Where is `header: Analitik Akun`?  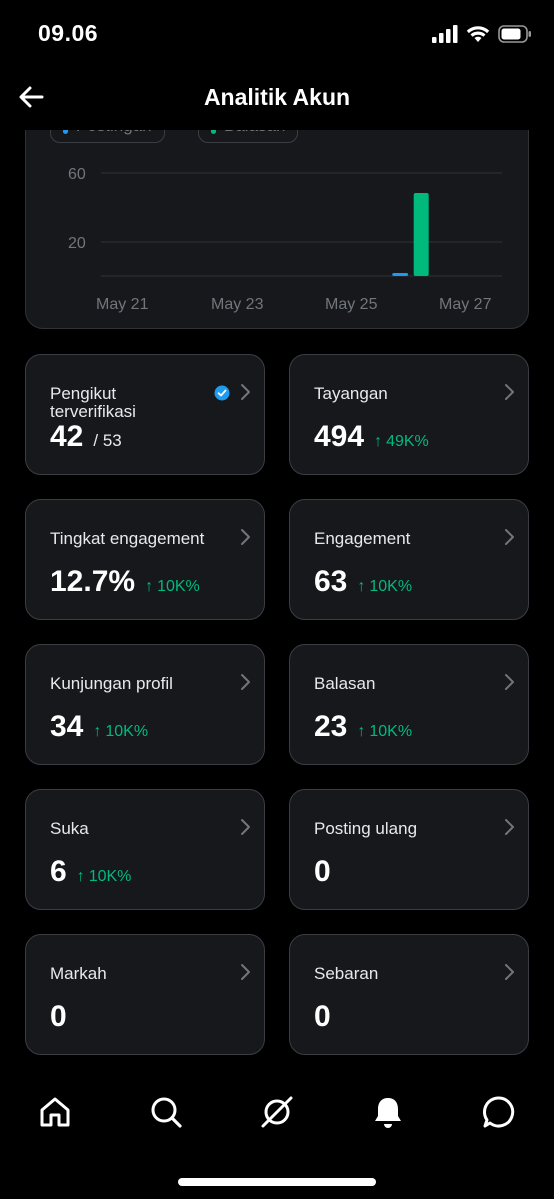 header: Analitik Akun is located at coordinates (277, 98).